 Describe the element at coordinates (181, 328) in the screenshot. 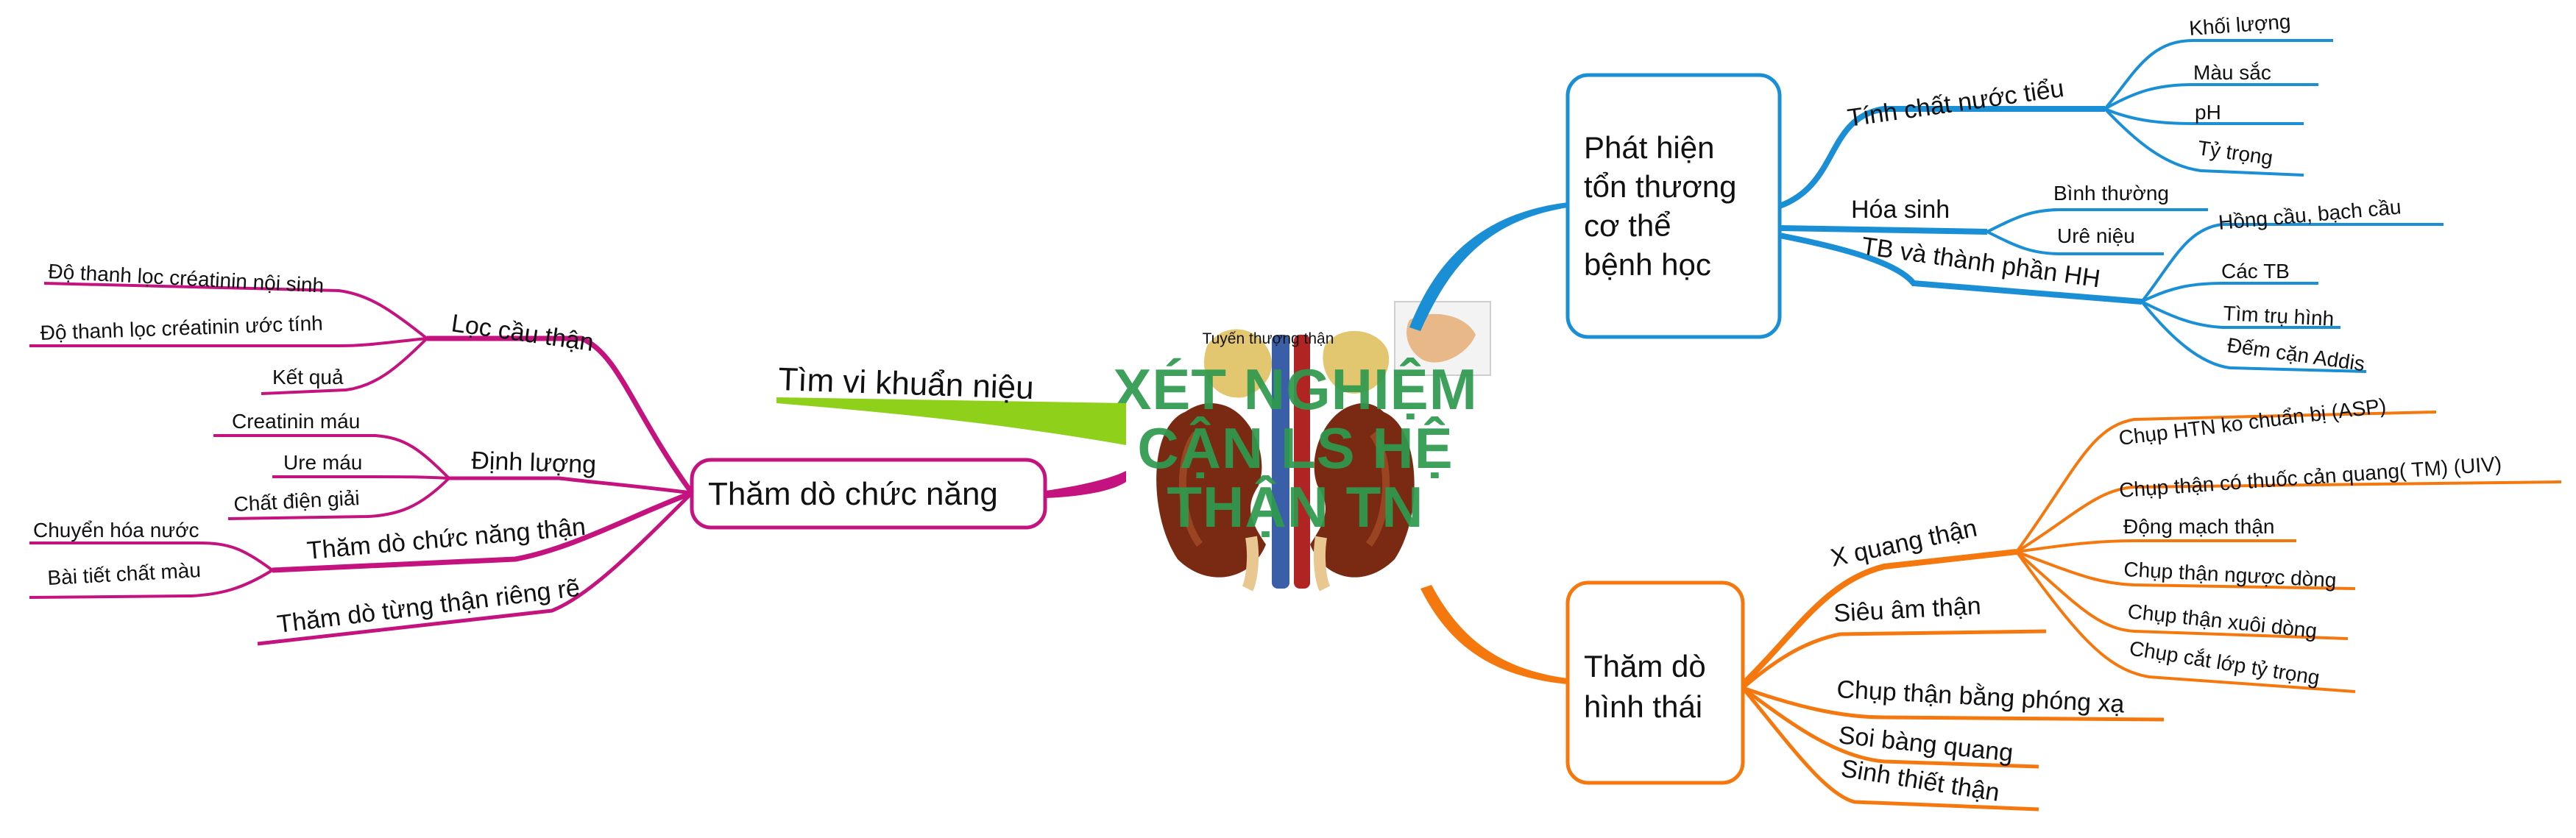

I see `leaf-do-thanh-loc-uoc-tinh: Độ thanh lọc créatinin ước tính` at that location.